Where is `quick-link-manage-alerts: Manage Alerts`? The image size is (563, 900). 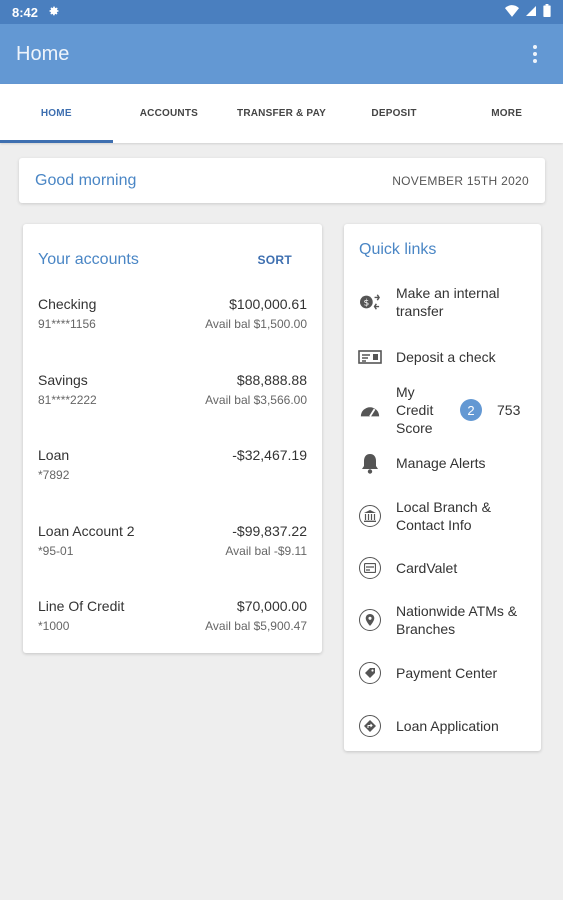
quick-link-manage-alerts: Manage Alerts is located at coordinates (444, 463).